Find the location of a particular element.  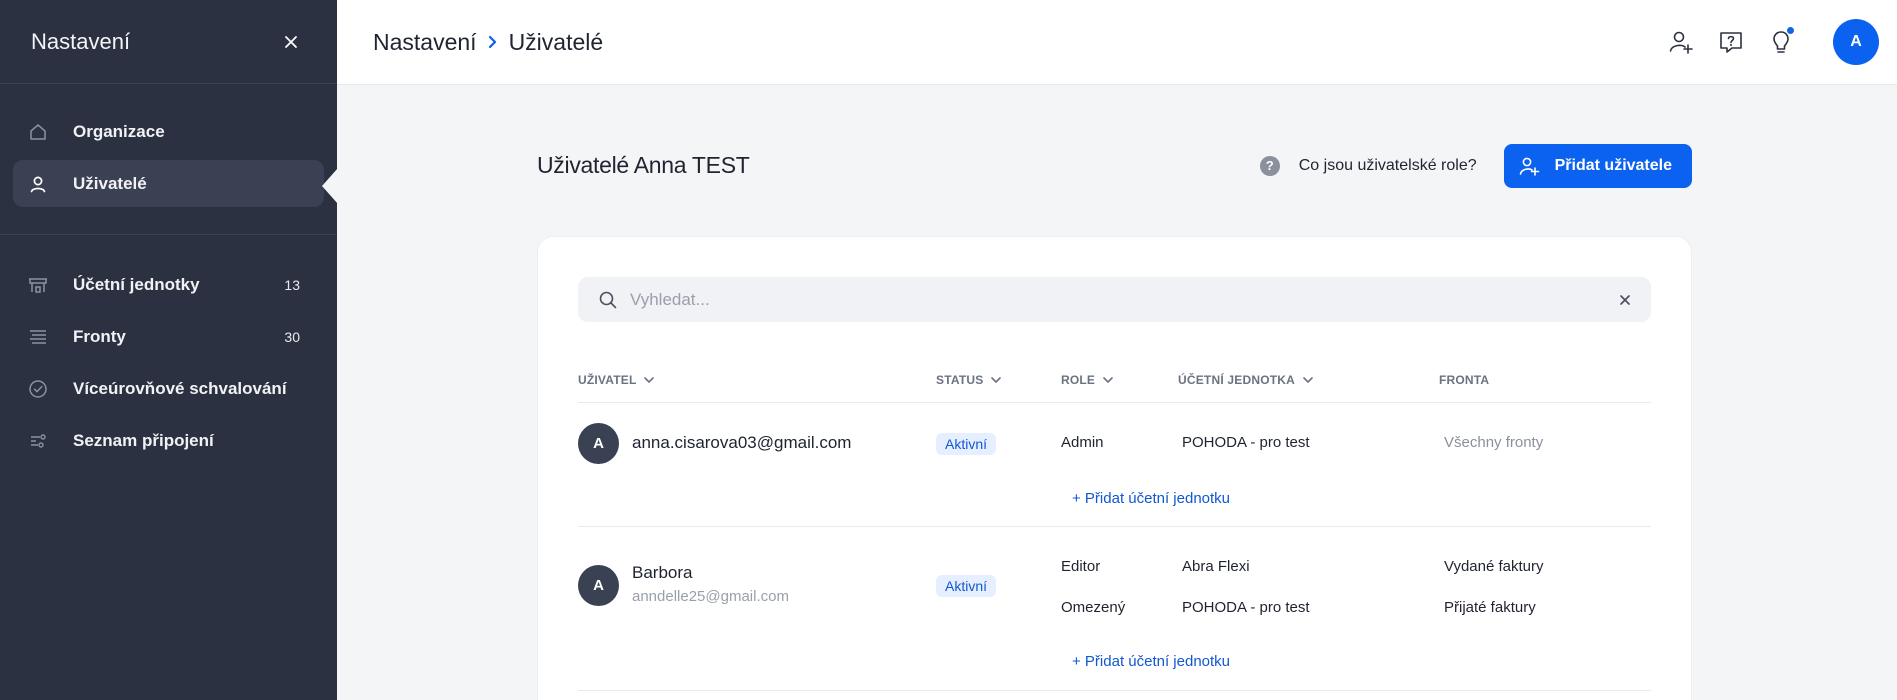

chevron-right-icon is located at coordinates (493, 42).